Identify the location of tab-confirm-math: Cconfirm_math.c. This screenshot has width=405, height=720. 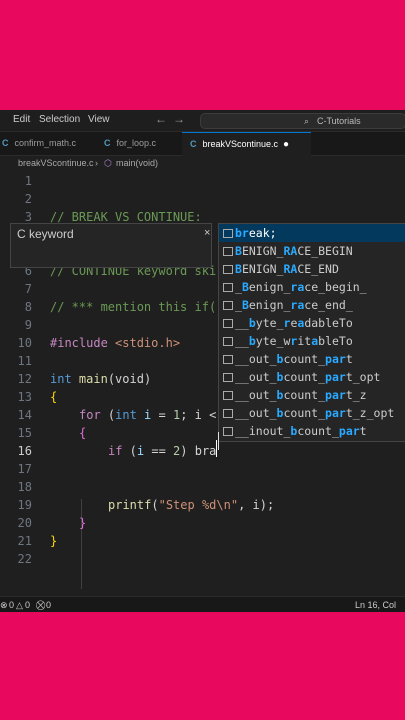
(47, 143).